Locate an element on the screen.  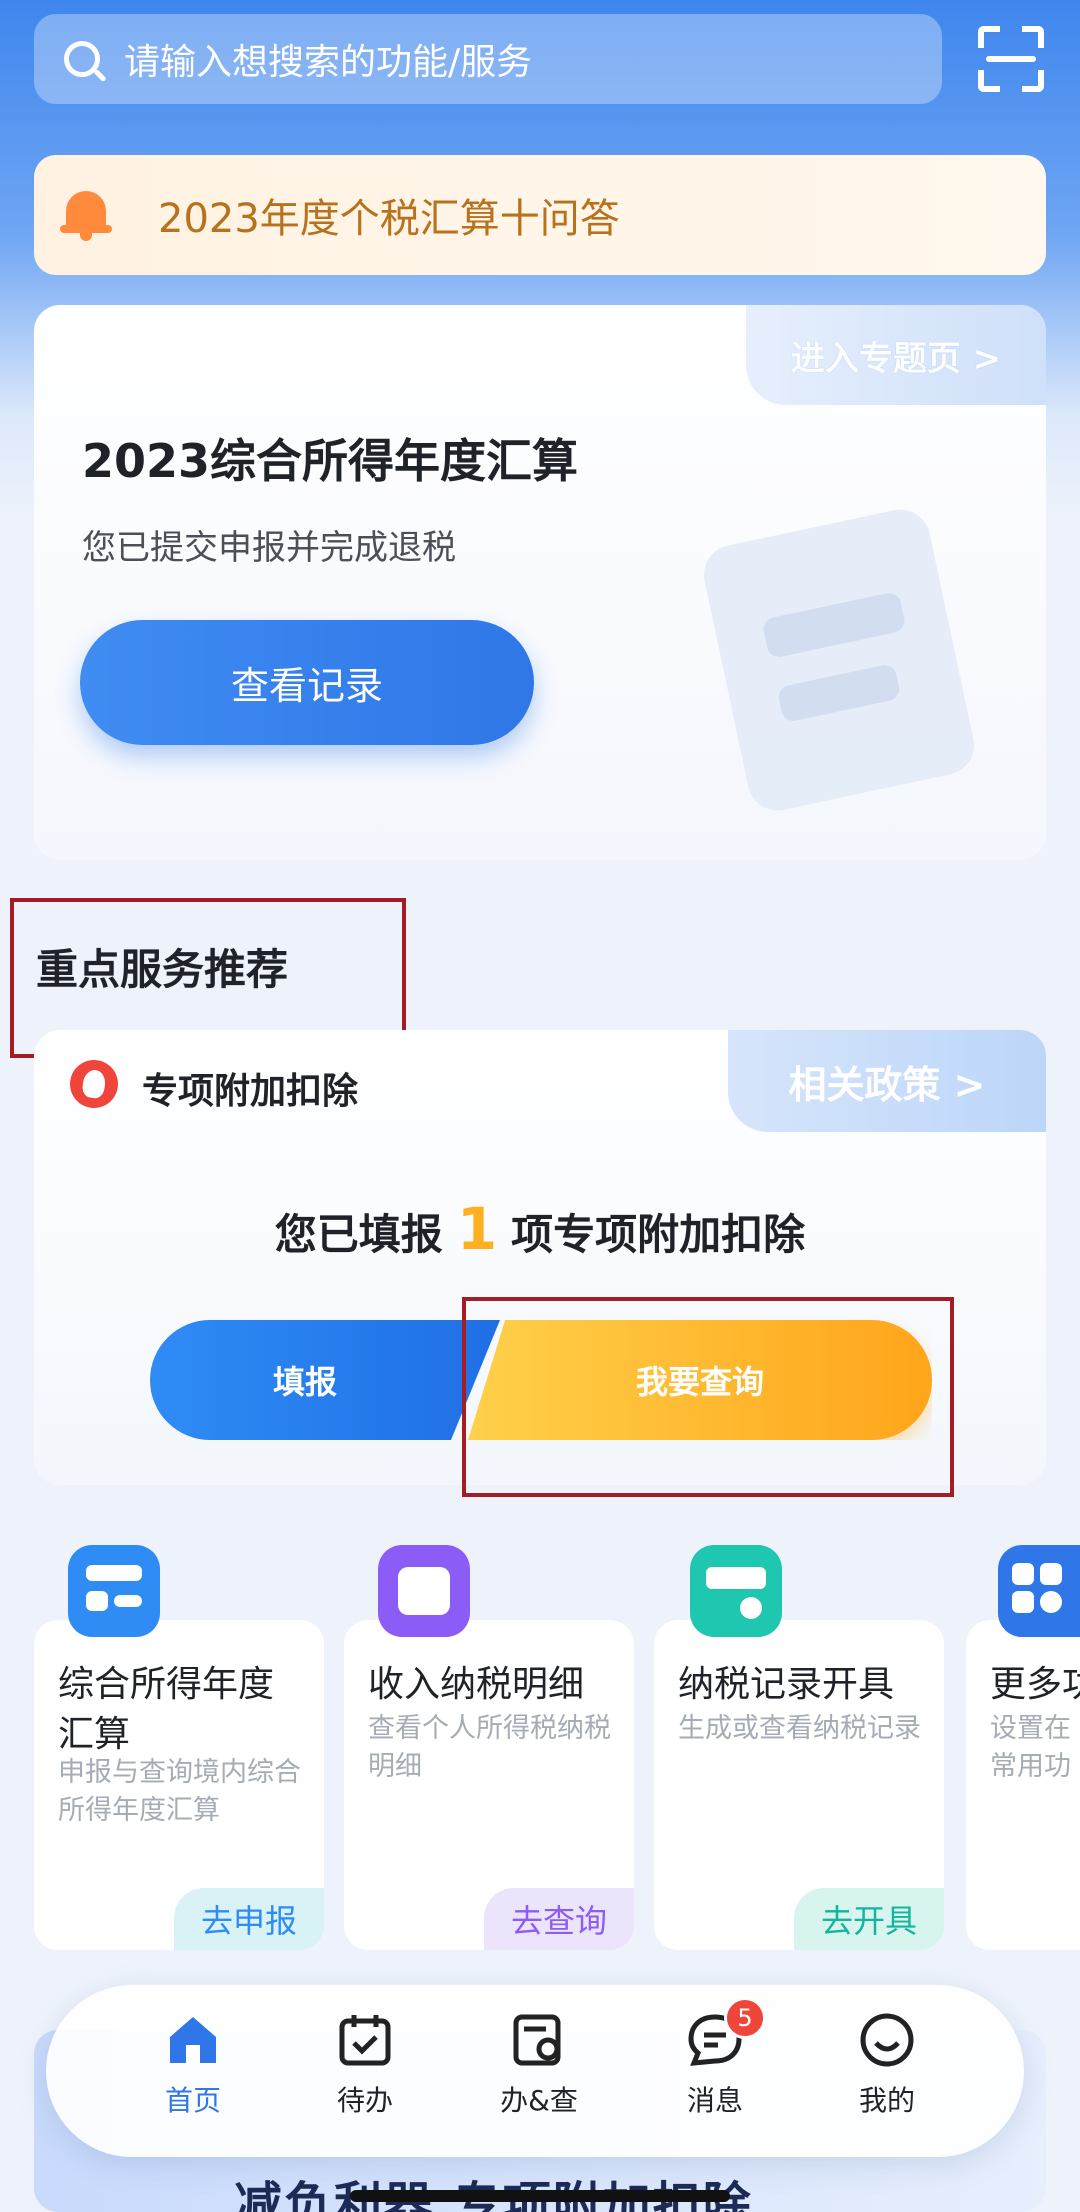
section-title: 重点服务推荐 is located at coordinates (162, 969).